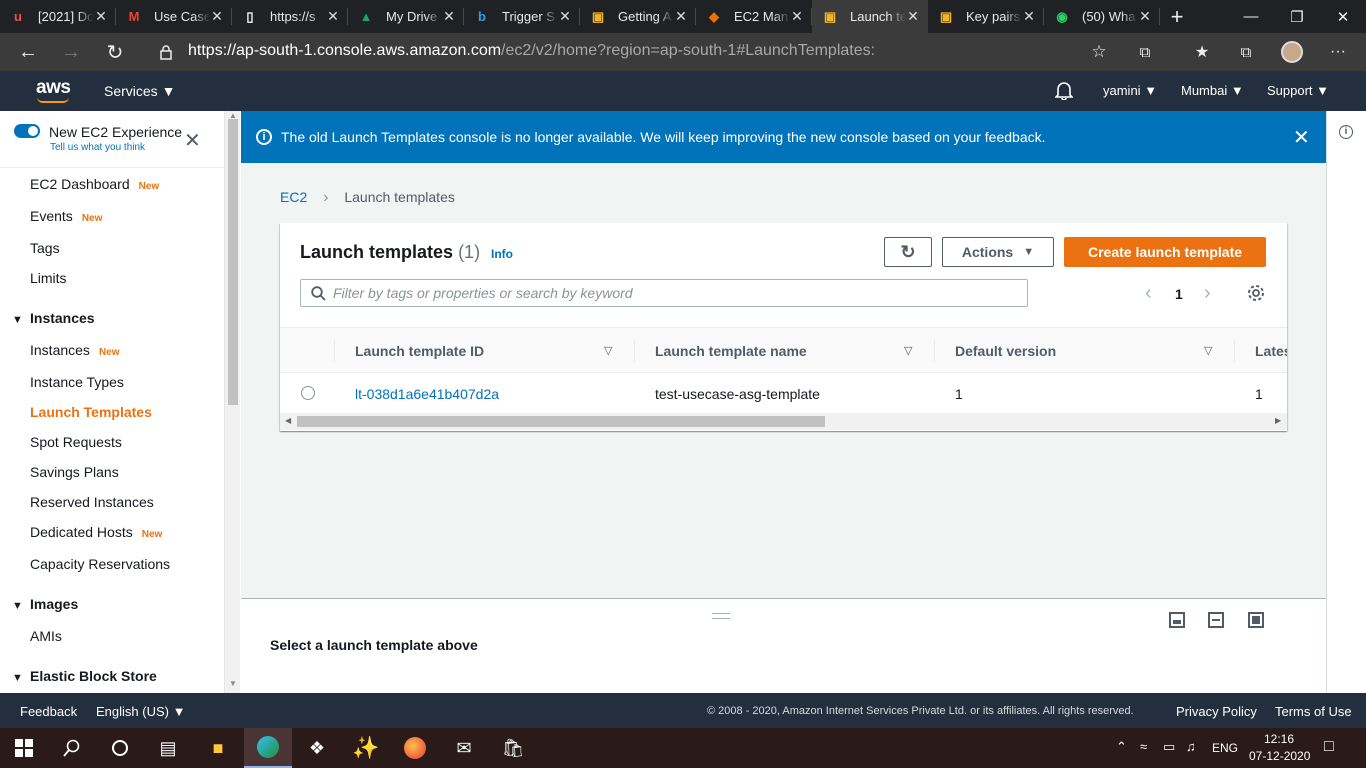 This screenshot has width=1366, height=768. Describe the element at coordinates (288, 420) in the screenshot. I see `scroll-left-icon: ◀` at that location.